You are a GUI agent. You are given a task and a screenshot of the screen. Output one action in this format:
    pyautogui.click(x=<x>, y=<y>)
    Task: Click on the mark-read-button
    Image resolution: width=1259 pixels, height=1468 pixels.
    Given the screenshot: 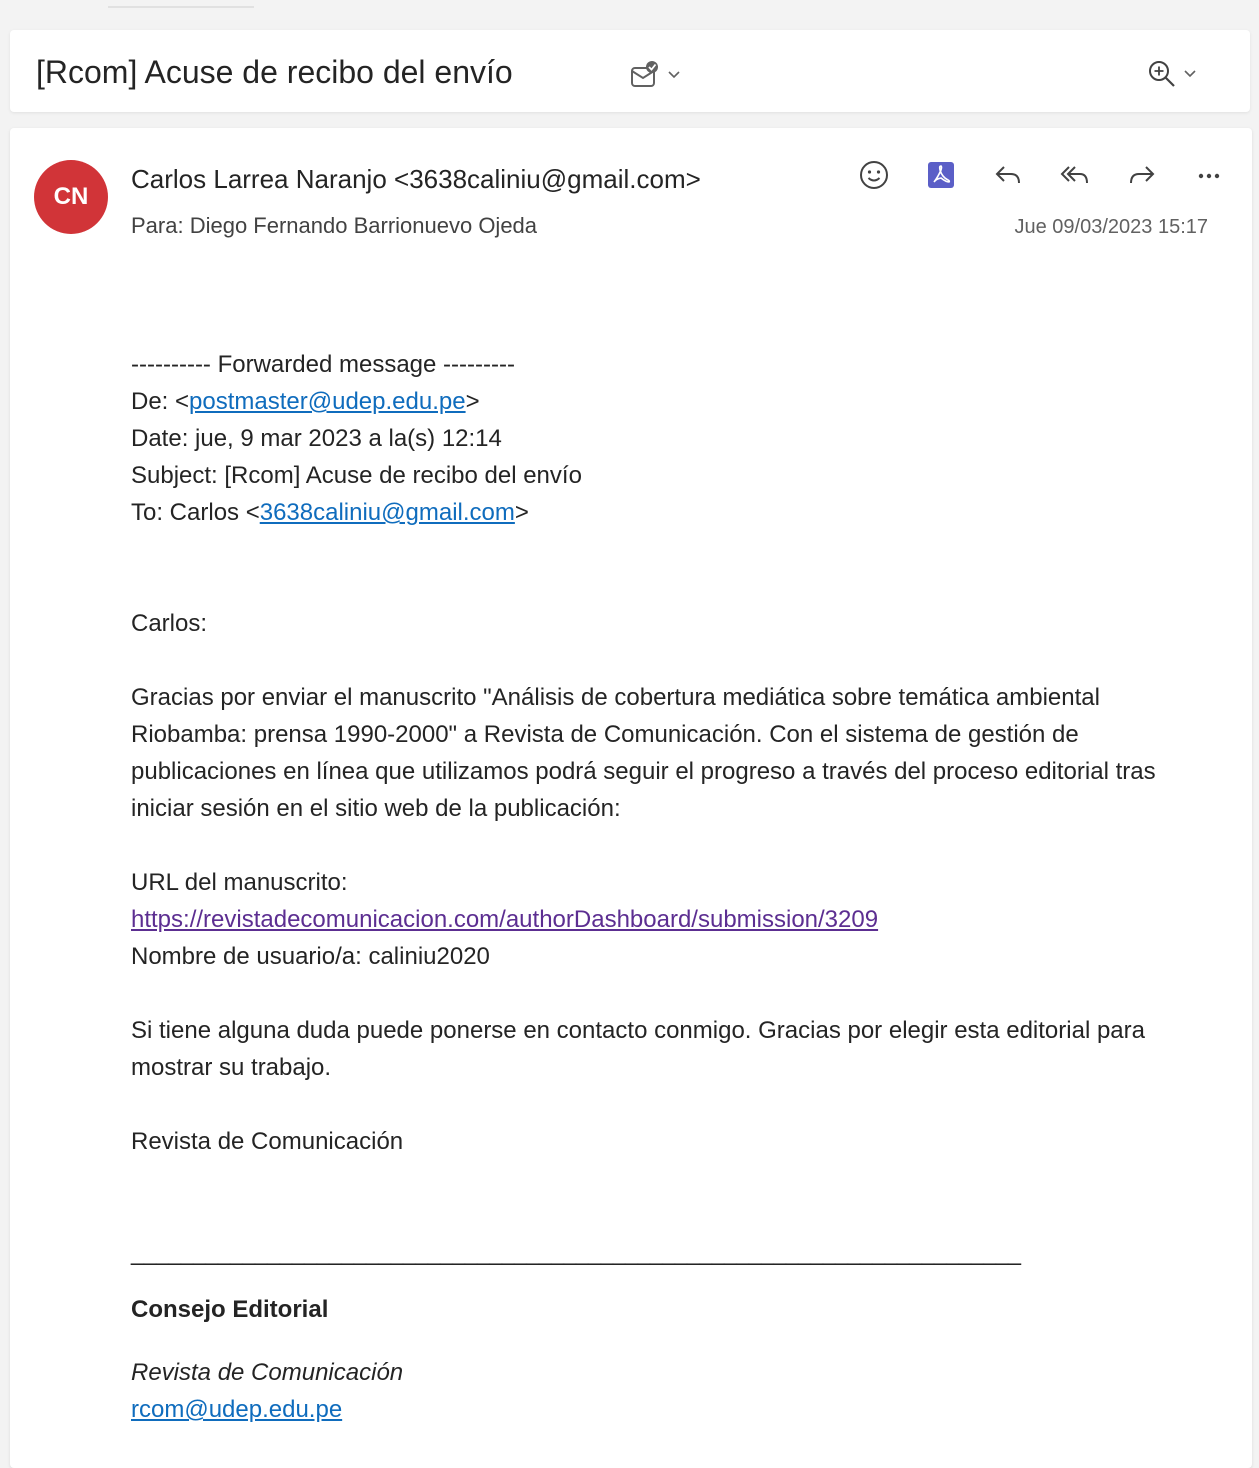 What is the action you would take?
    pyautogui.click(x=655, y=75)
    